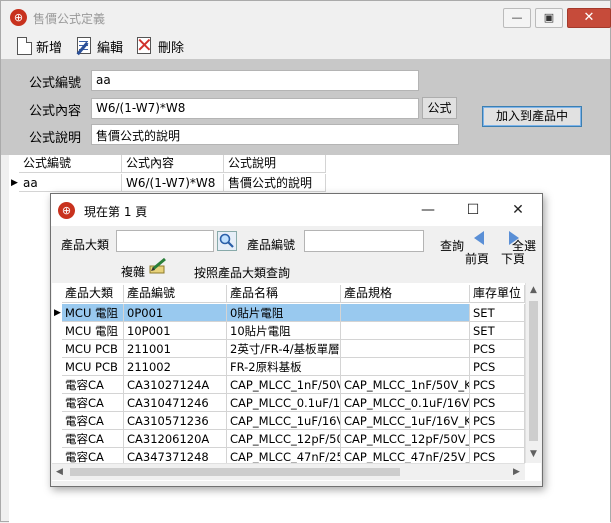 The image size is (611, 523). I want to click on category-input, so click(165, 241).